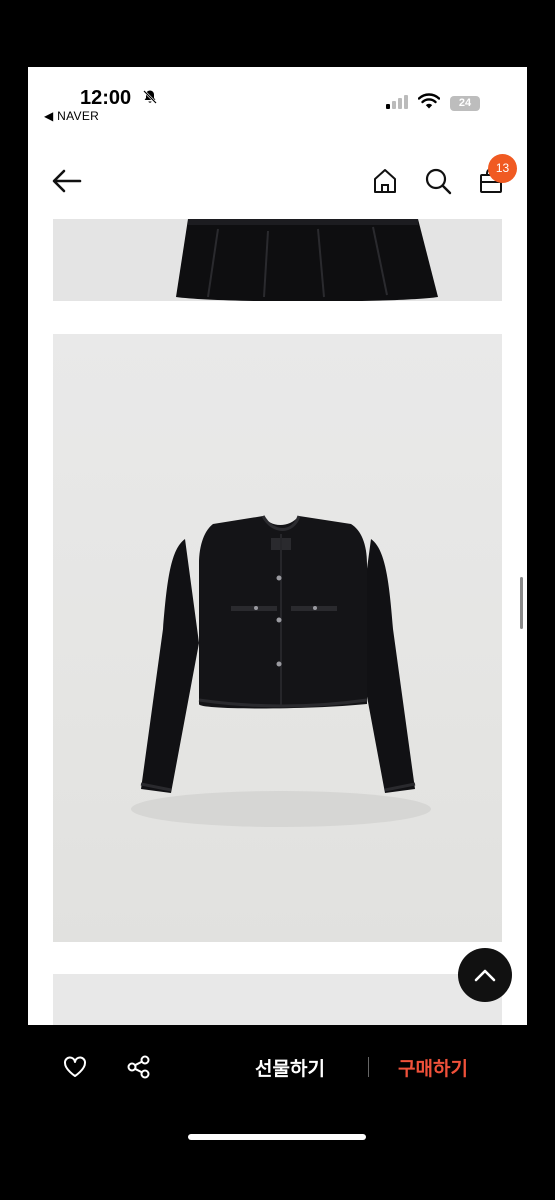 The image size is (555, 1200). Describe the element at coordinates (385, 181) in the screenshot. I see `home-icon` at that location.